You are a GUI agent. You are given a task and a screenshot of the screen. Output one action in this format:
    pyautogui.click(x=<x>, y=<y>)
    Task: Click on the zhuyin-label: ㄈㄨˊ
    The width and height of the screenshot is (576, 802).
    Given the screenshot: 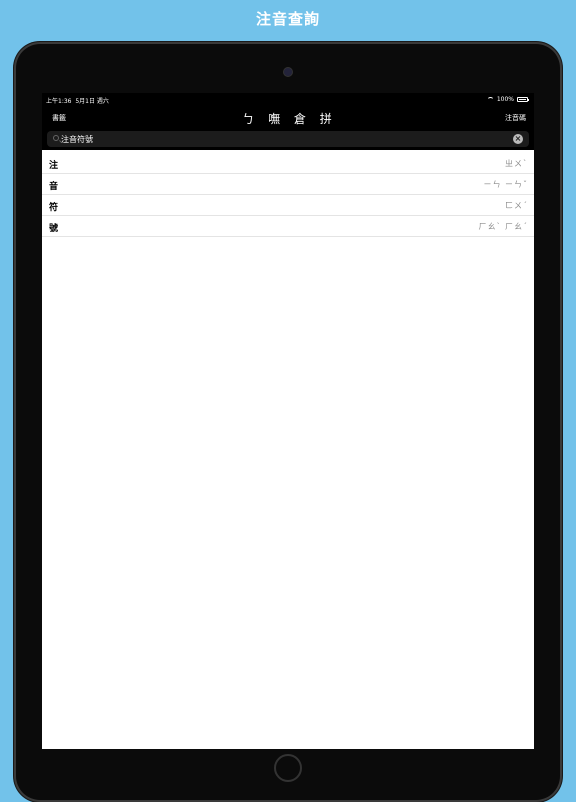 What is the action you would take?
    pyautogui.click(x=516, y=205)
    